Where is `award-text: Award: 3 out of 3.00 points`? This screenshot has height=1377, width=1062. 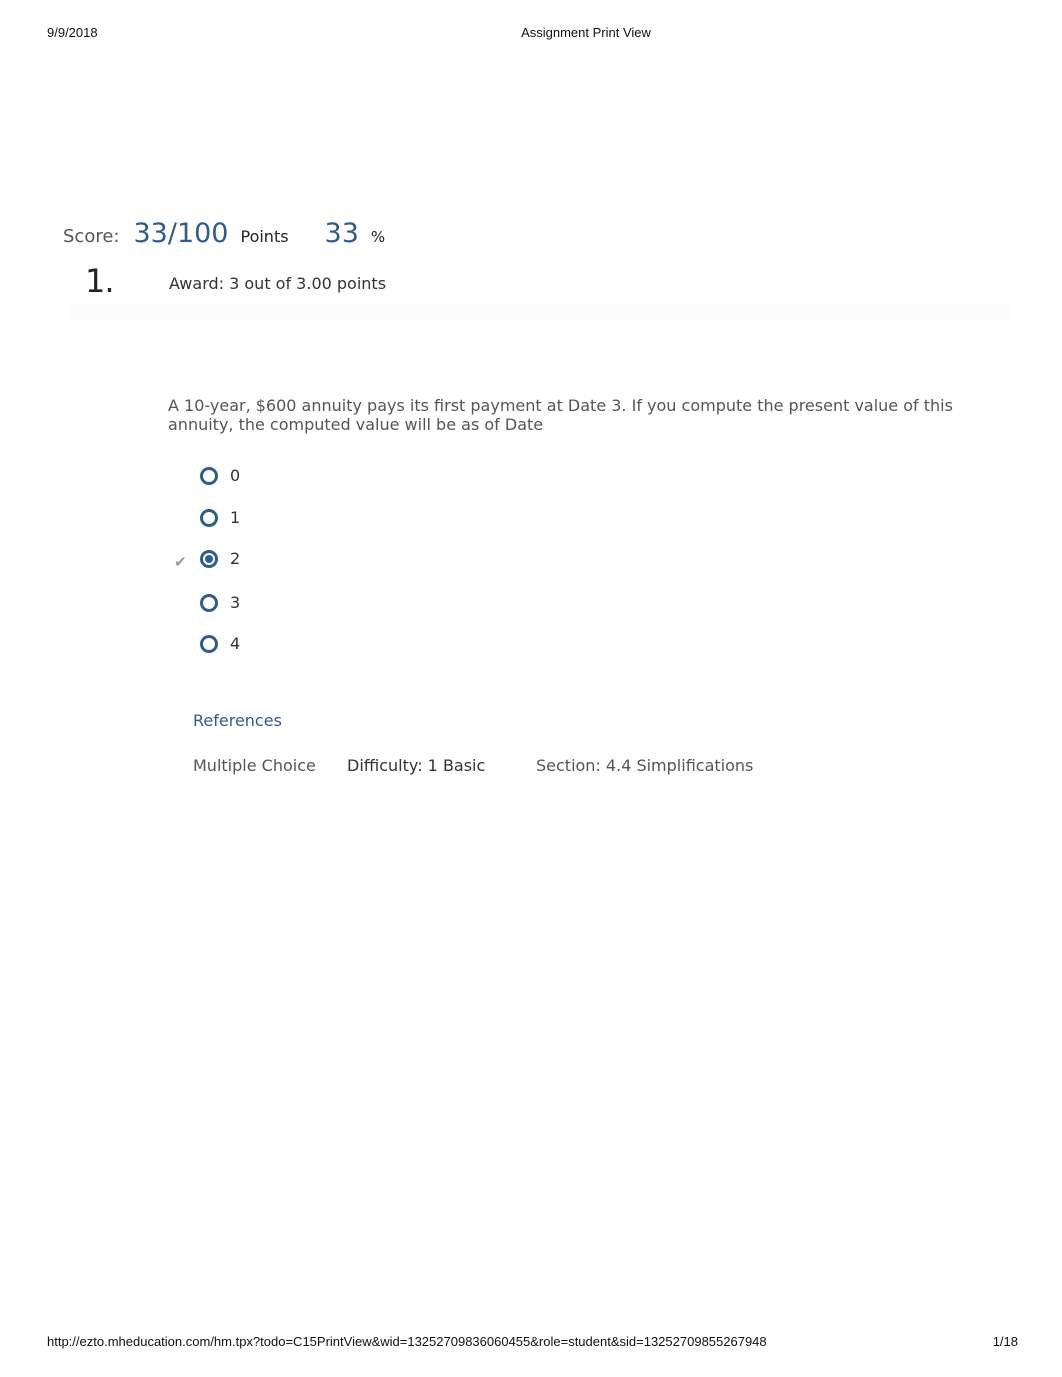
award-text: Award: 3 out of 3.00 points is located at coordinates (278, 283).